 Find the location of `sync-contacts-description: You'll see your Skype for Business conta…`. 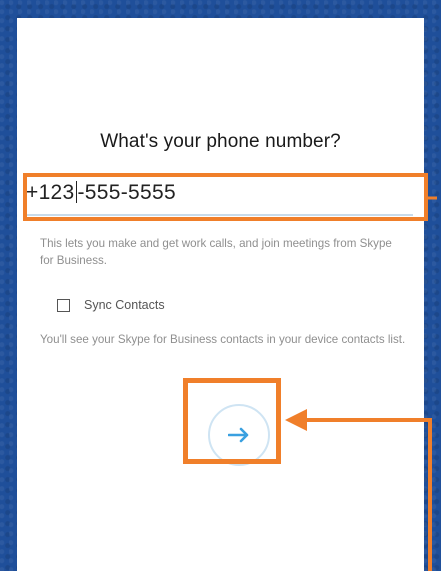

sync-contacts-description: You'll see your Skype for Business conta… is located at coordinates (223, 339).